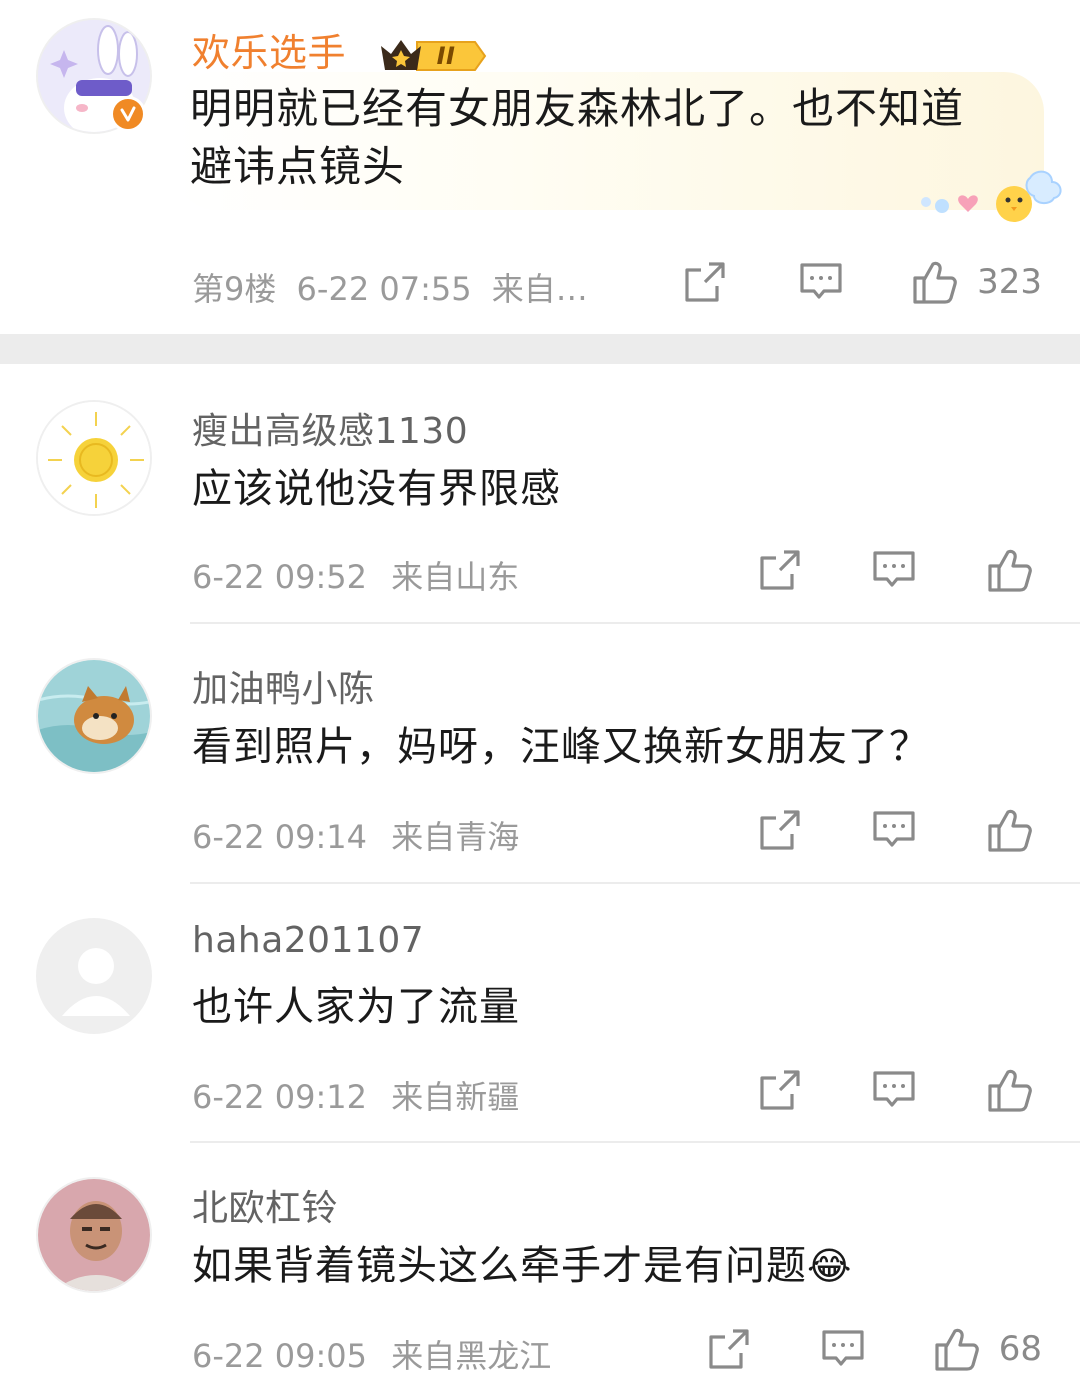 Image resolution: width=1080 pixels, height=1396 pixels. I want to click on floor-number: 第9楼, so click(234, 289).